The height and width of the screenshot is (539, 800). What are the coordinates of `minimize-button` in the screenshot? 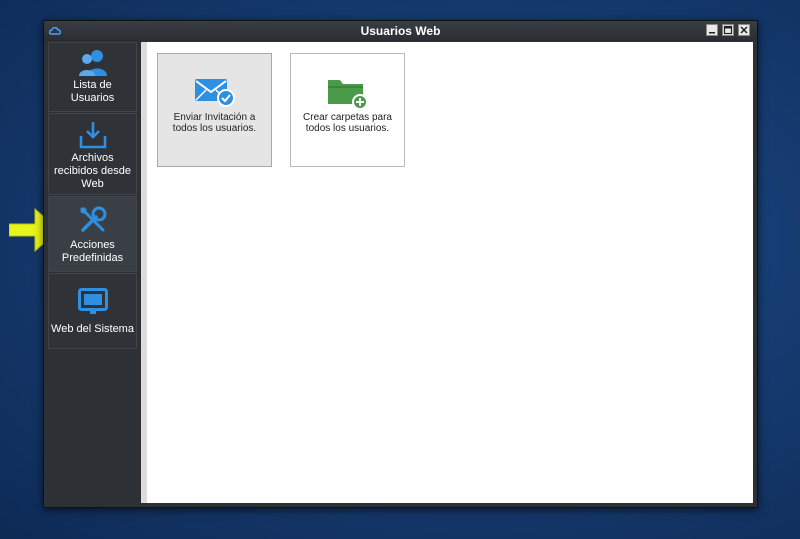 It's located at (712, 30).